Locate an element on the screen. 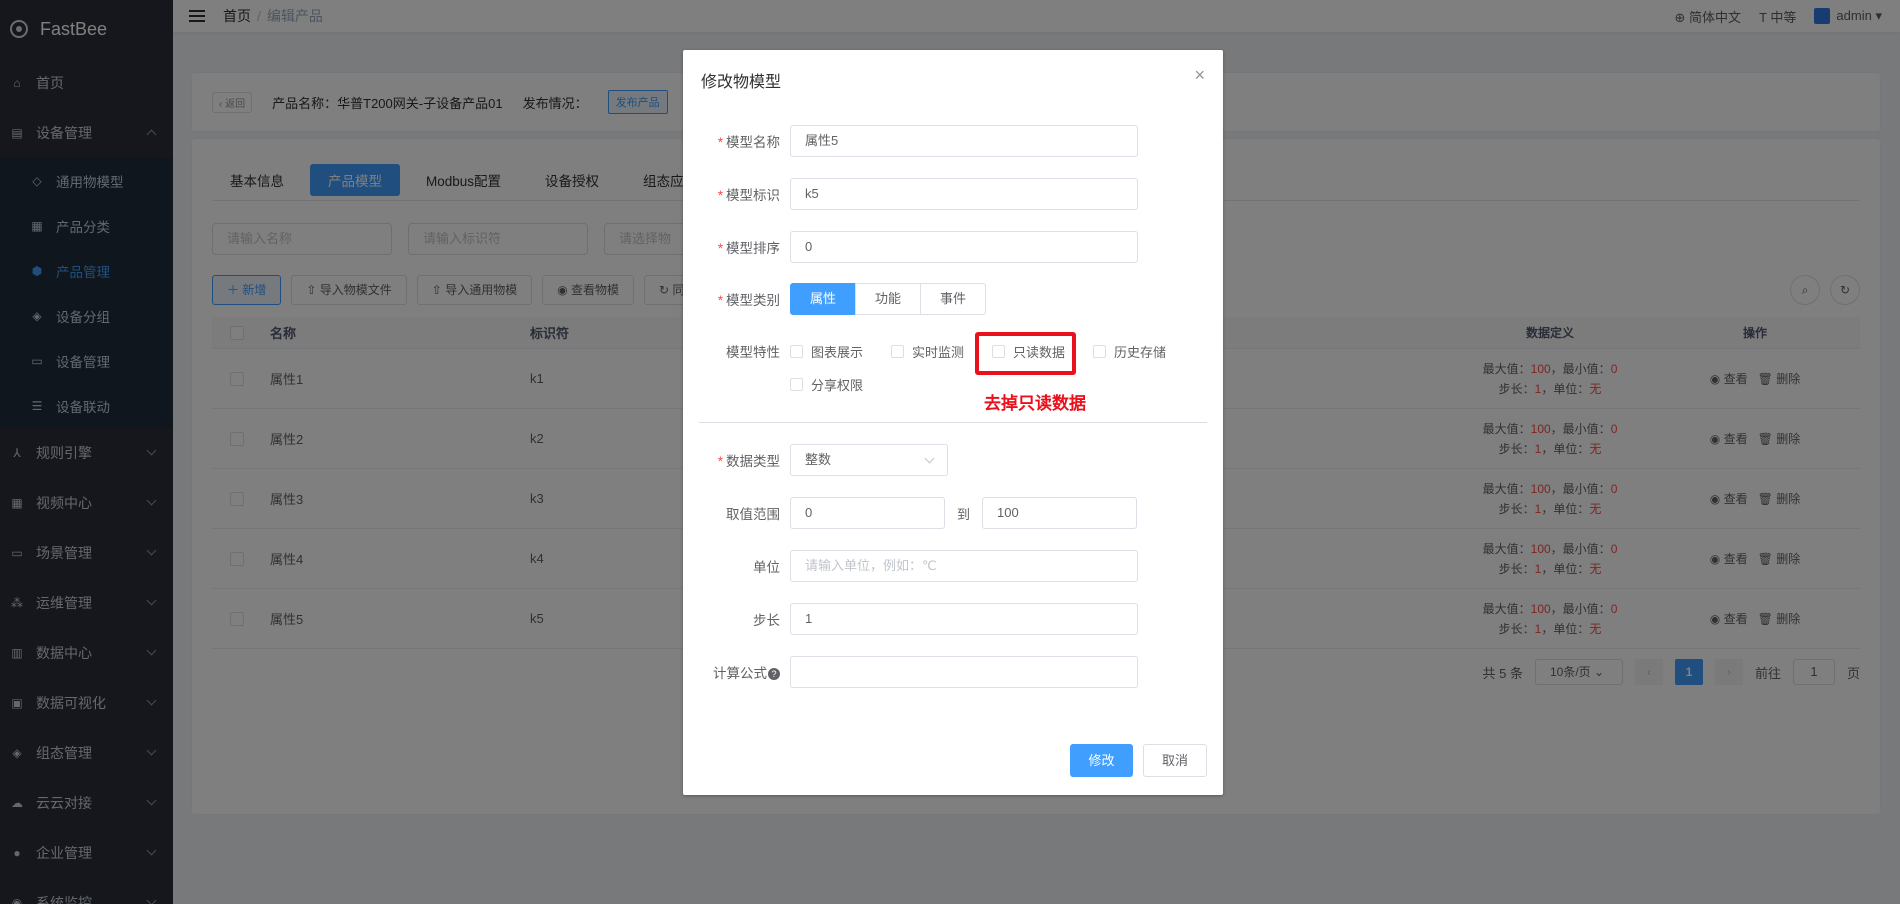 This screenshot has height=904, width=1900. field-model-name: * 模型名称 属性5 is located at coordinates (953, 141).